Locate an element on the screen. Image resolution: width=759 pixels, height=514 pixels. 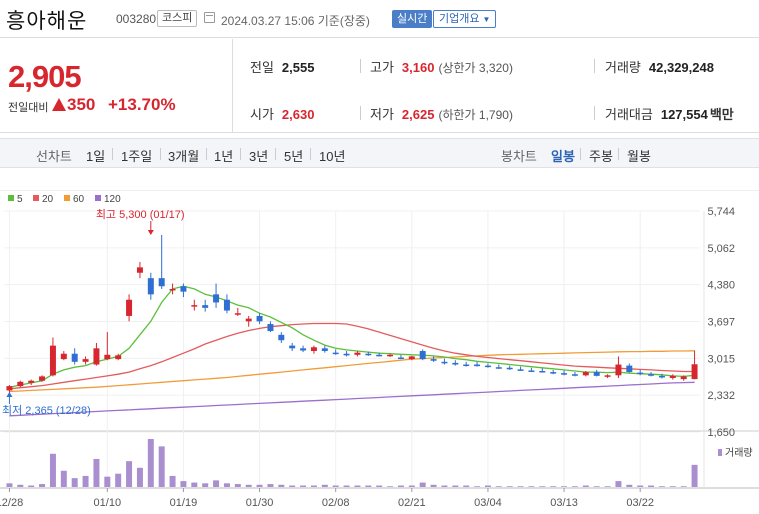
stock-name: 흥아해운 is located at coordinates (47, 21).